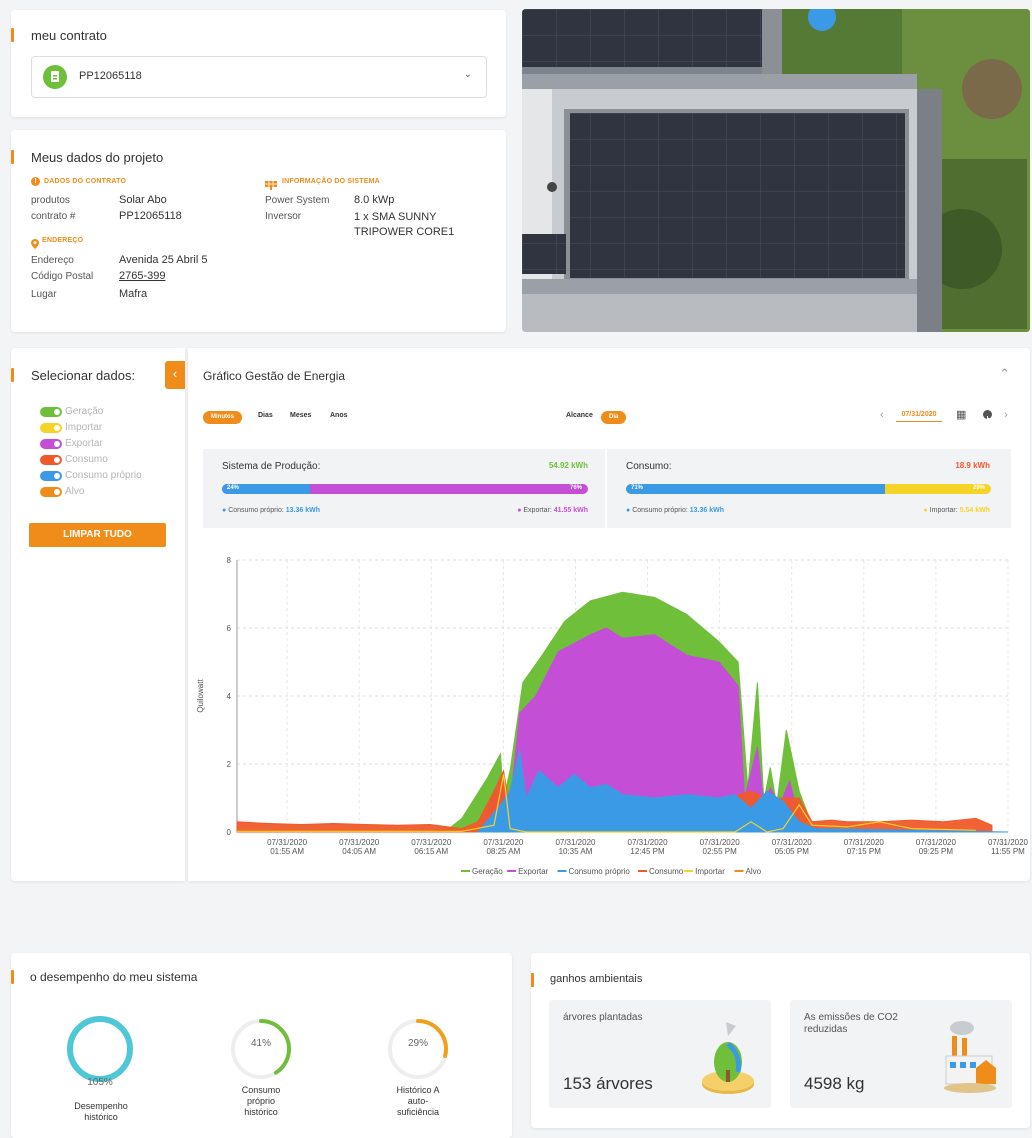 Image resolution: width=1032 pixels, height=1138 pixels. I want to click on tree-icon, so click(728, 1058).